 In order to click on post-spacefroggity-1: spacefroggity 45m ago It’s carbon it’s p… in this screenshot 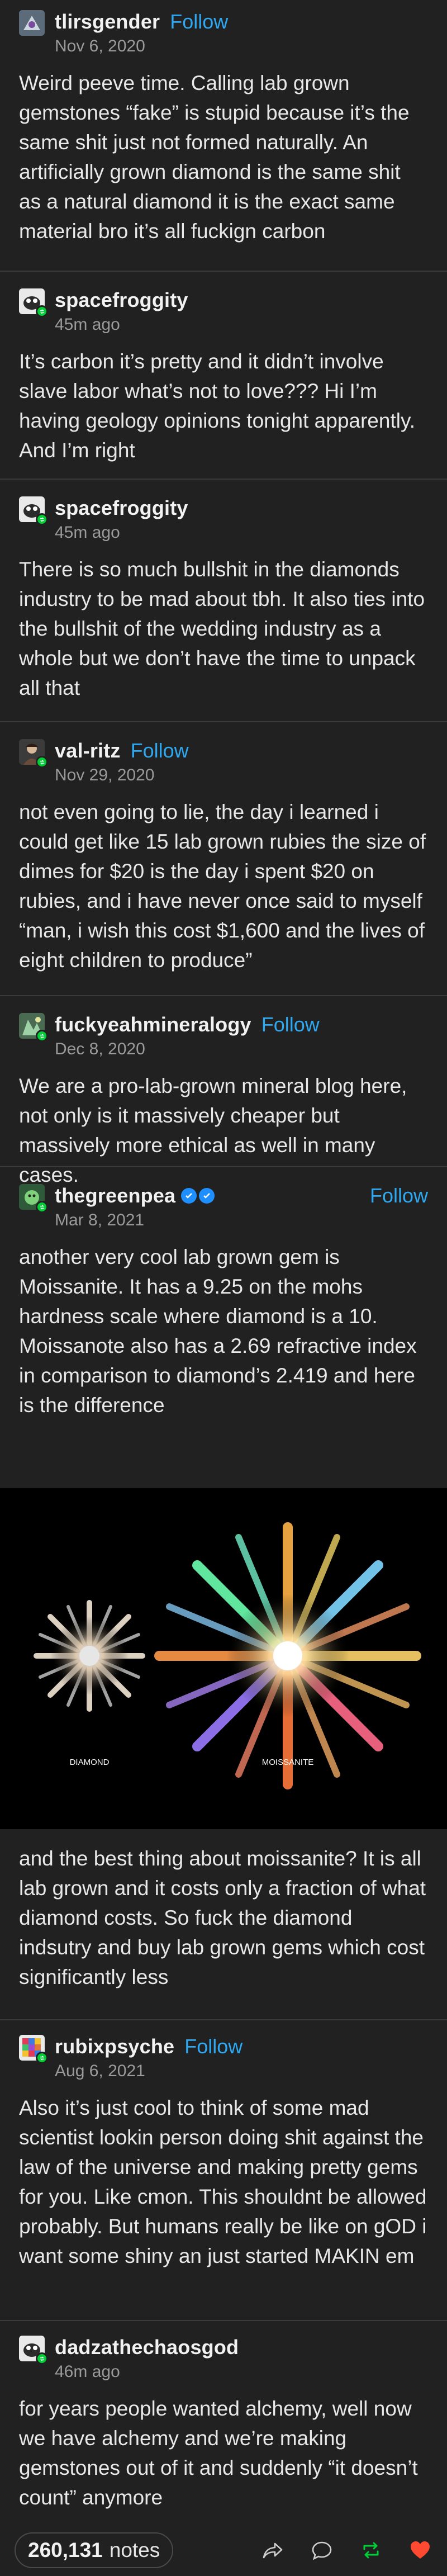, I will do `click(223, 377)`.